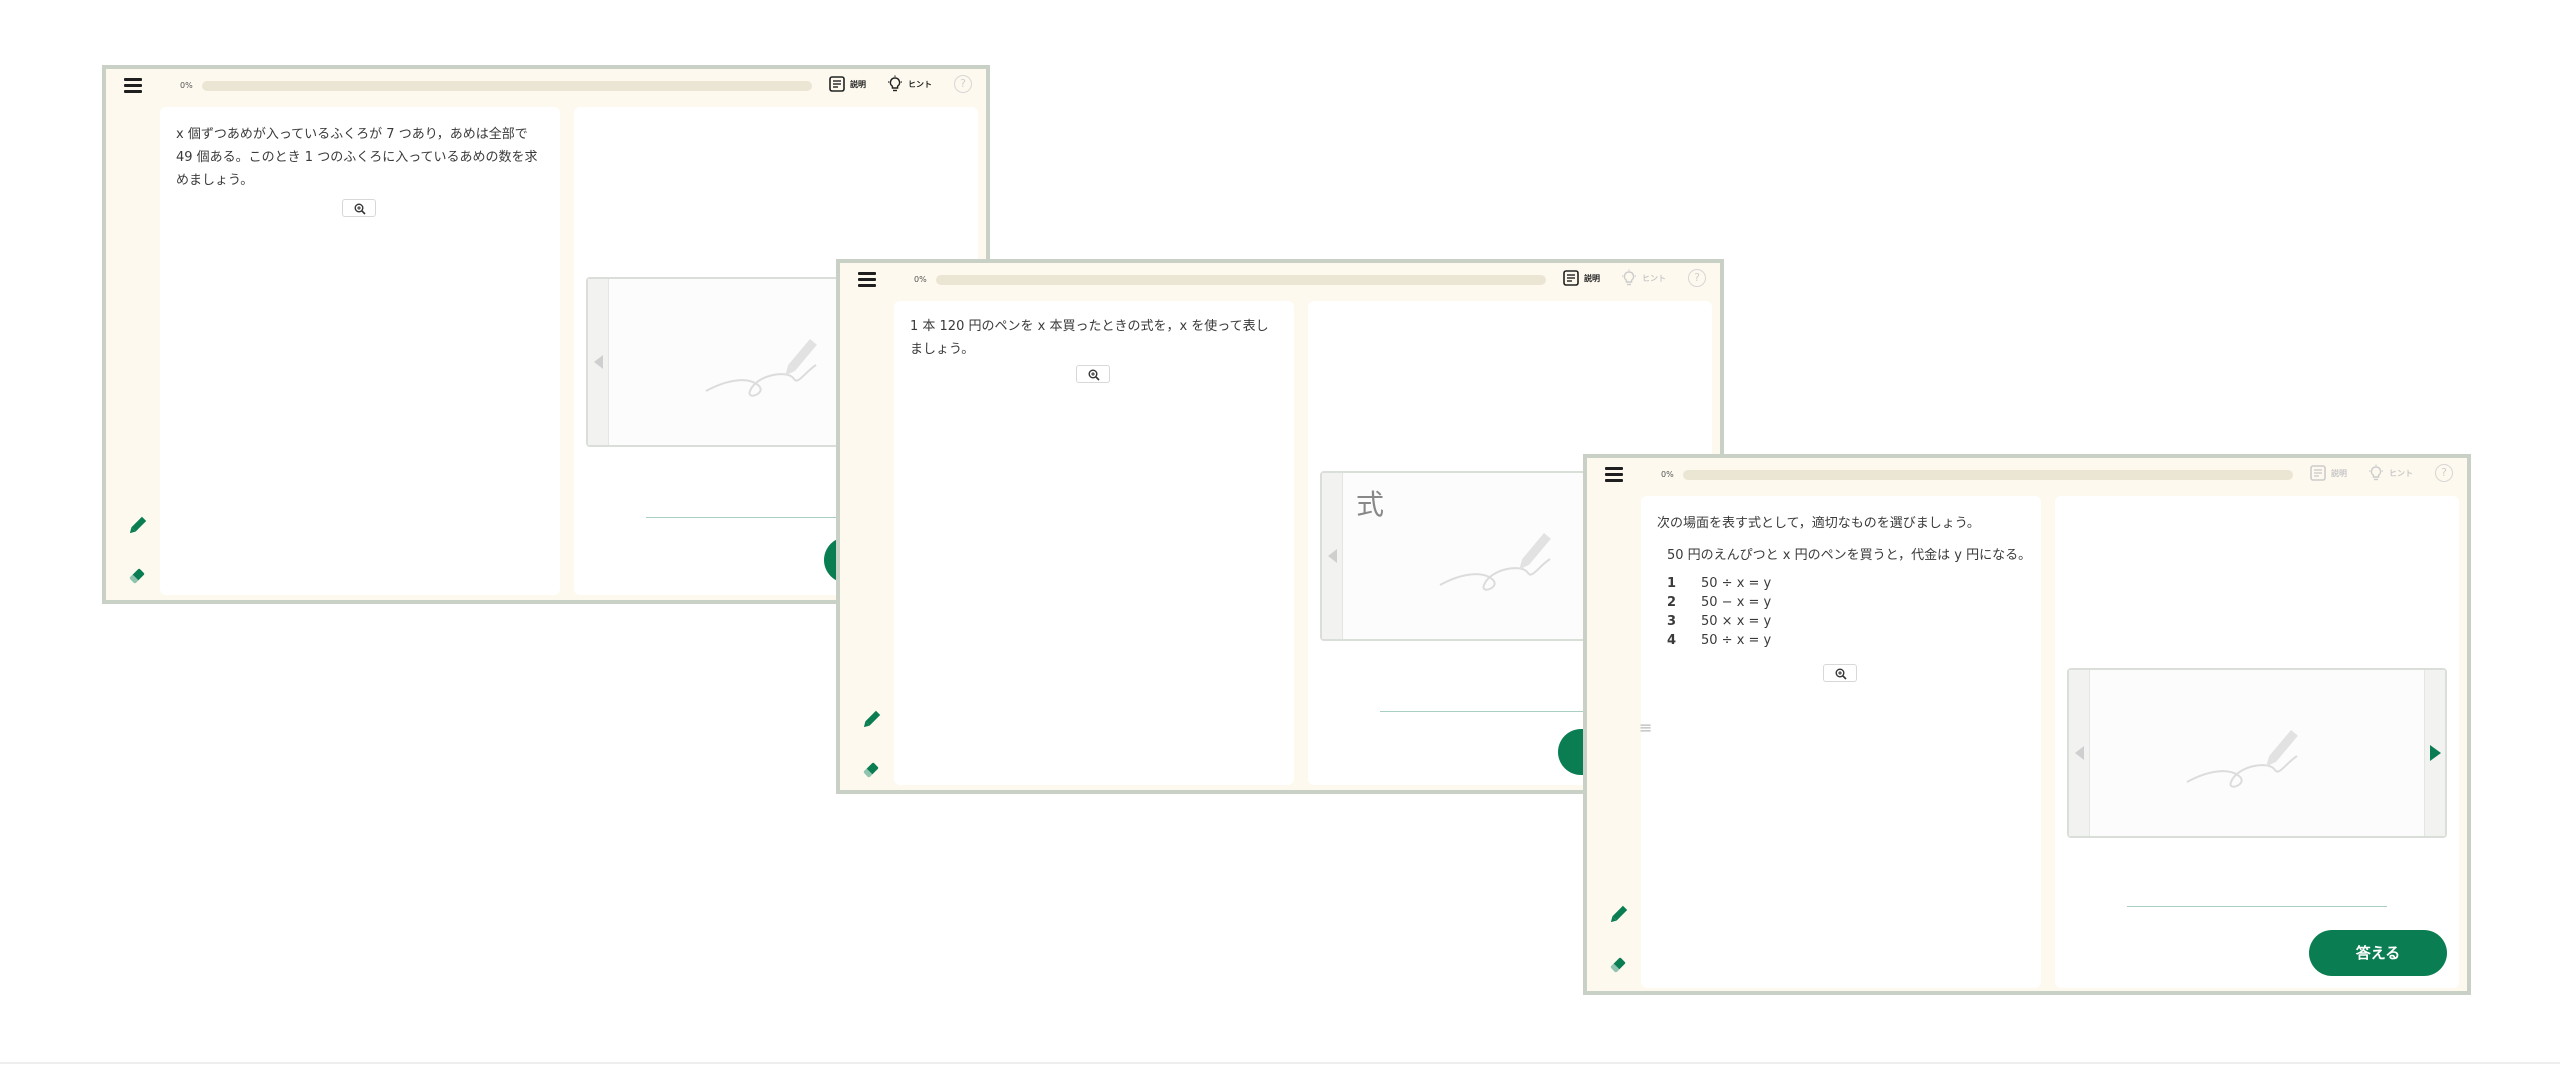 The width and height of the screenshot is (2560, 1066). Describe the element at coordinates (2257, 906) in the screenshot. I see `answer-underline` at that location.